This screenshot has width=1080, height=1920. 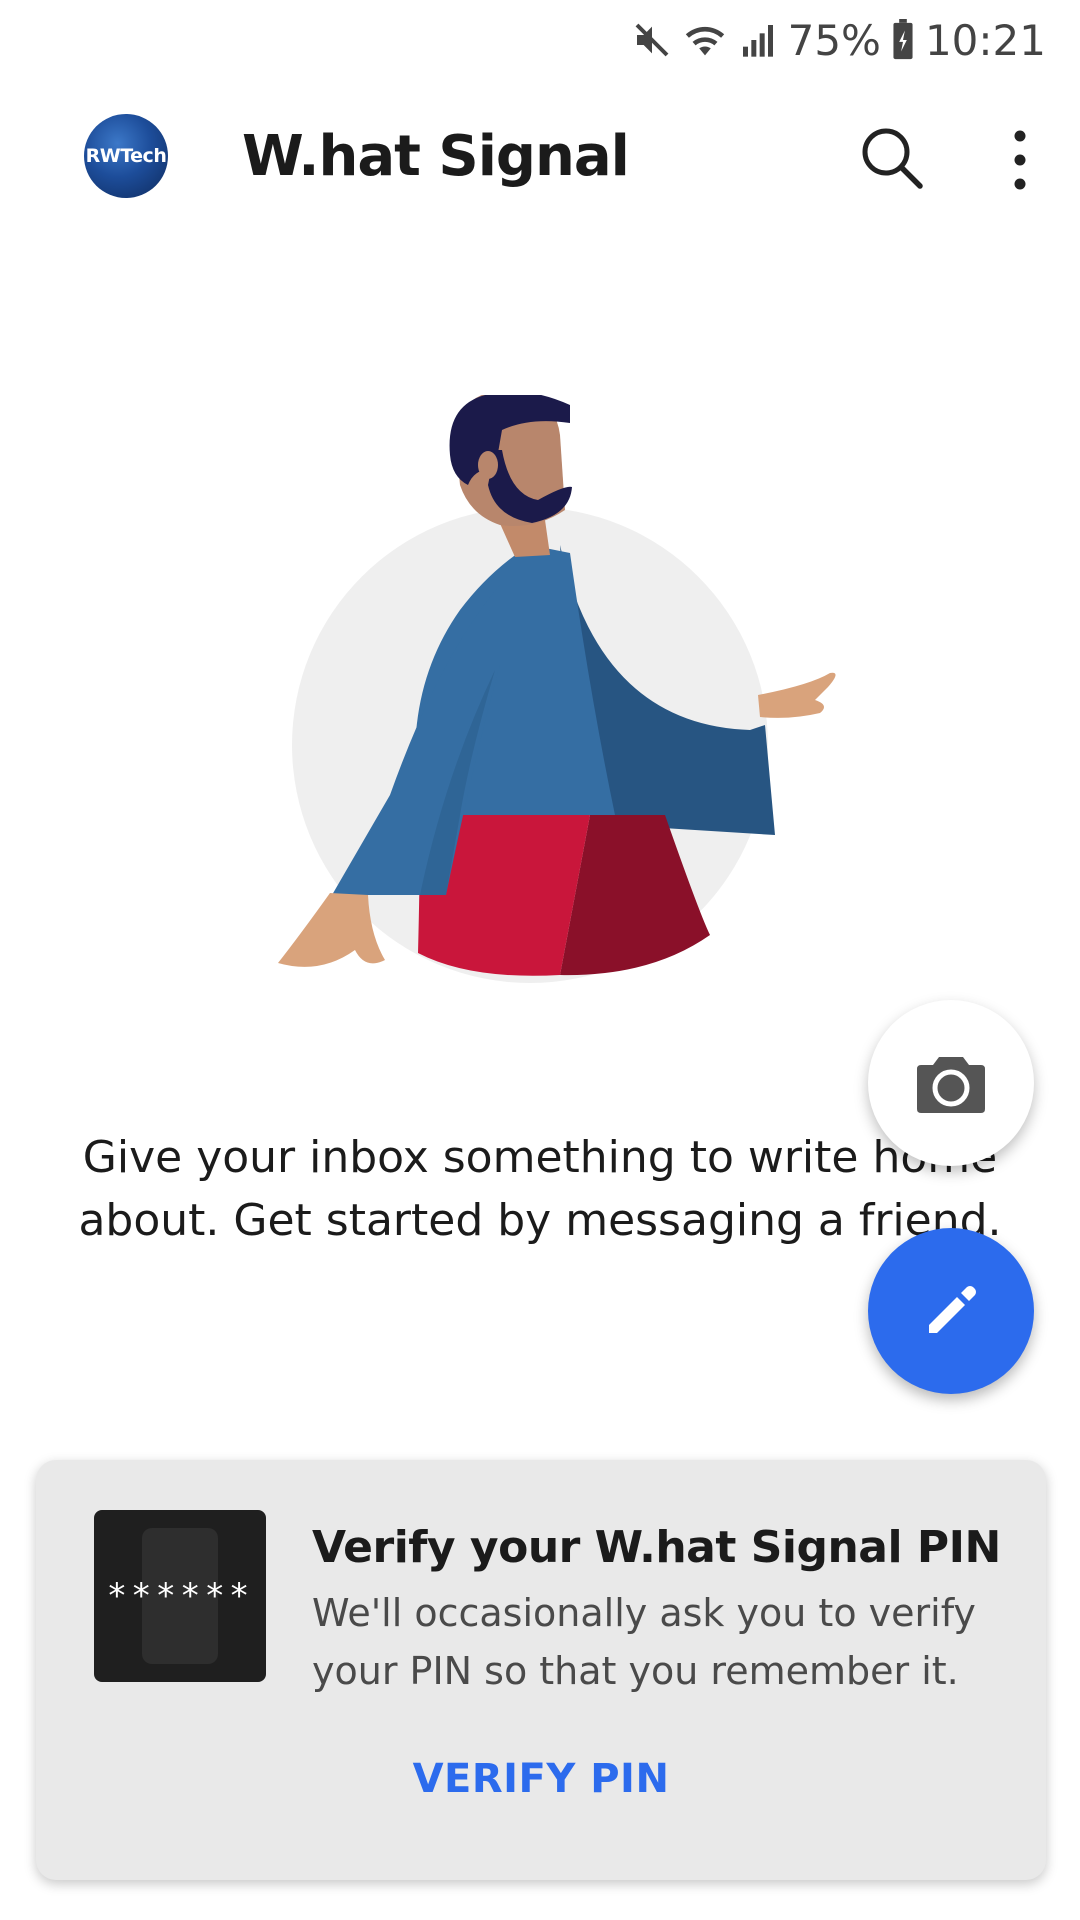 I want to click on signal-icon, so click(x=757, y=41).